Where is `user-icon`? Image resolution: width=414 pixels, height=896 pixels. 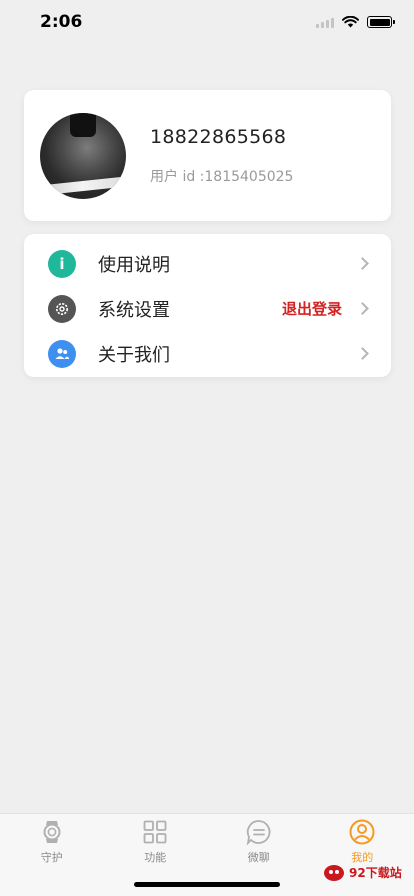 user-icon is located at coordinates (362, 832).